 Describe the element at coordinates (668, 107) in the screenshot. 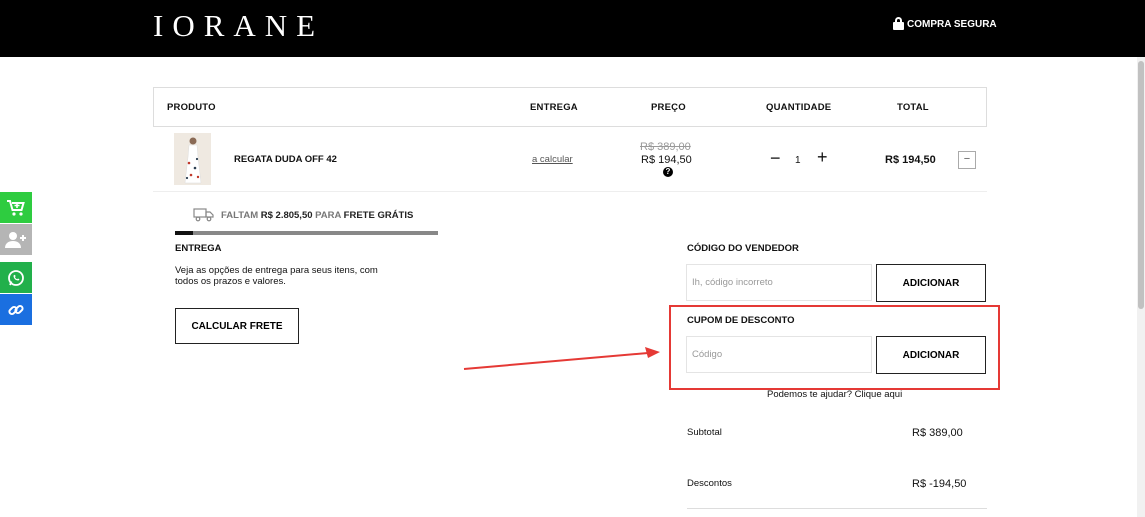

I see `col-preco: PREÇO` at that location.